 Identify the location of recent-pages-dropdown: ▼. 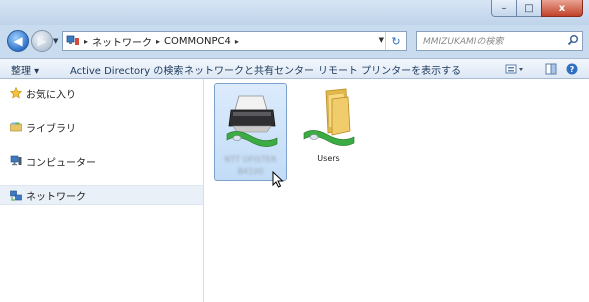
(55, 41).